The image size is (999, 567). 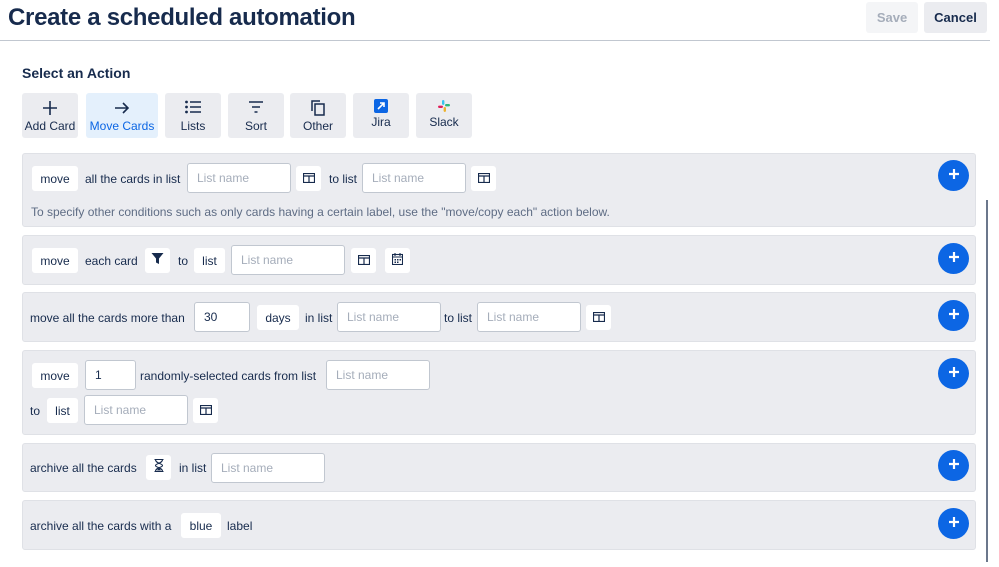 I want to click on filter-button, so click(x=157, y=260).